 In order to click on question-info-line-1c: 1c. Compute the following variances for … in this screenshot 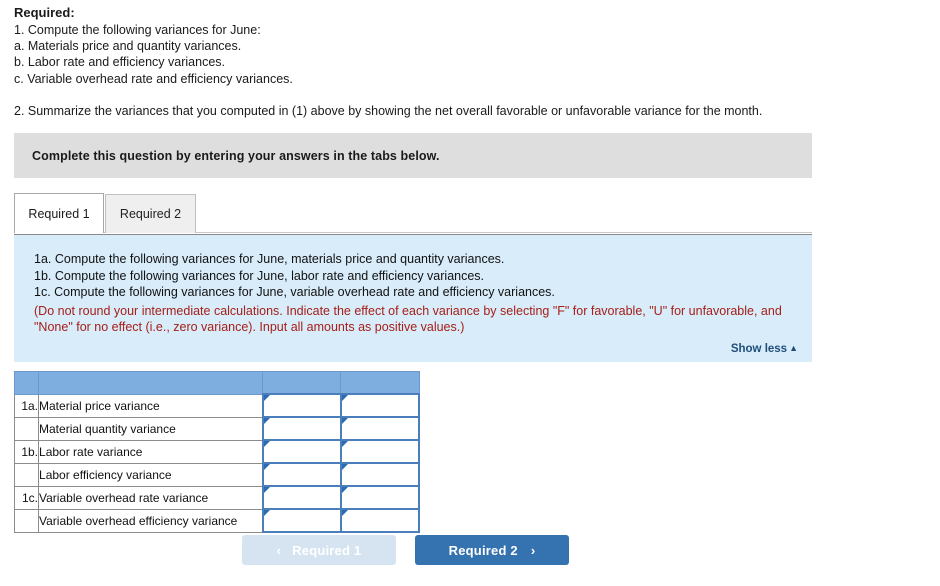, I will do `click(294, 292)`.